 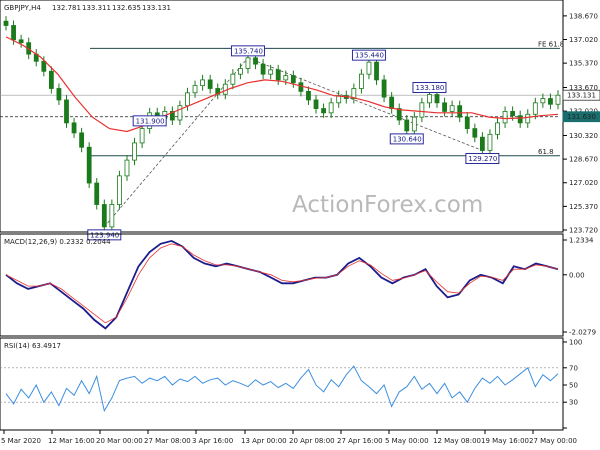 I want to click on x-tick-label: 12 May 08:00, so click(x=457, y=441).